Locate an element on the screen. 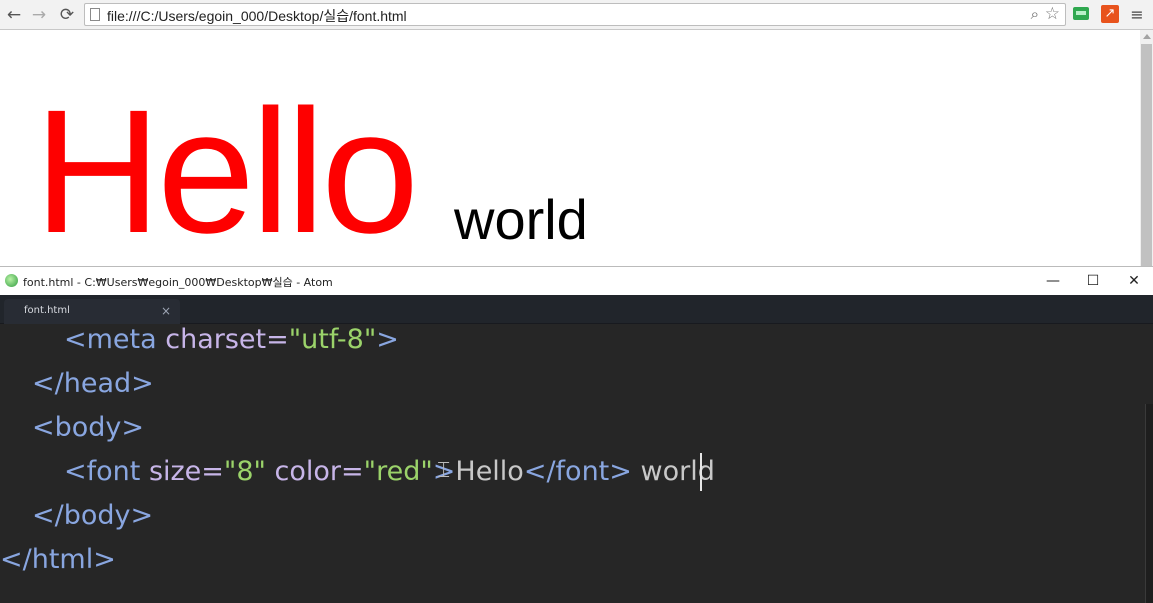 Image resolution: width=1153 pixels, height=603 pixels. ibeam-cursor-icon: ⌶ is located at coordinates (444, 470).